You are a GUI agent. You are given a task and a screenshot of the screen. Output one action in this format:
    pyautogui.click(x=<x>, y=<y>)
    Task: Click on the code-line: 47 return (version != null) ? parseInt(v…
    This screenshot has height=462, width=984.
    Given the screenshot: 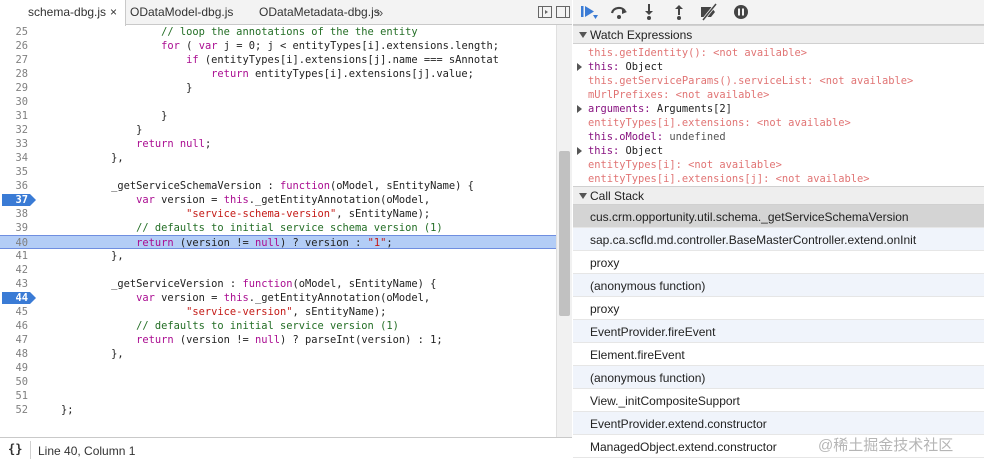 What is the action you would take?
    pyautogui.click(x=278, y=340)
    